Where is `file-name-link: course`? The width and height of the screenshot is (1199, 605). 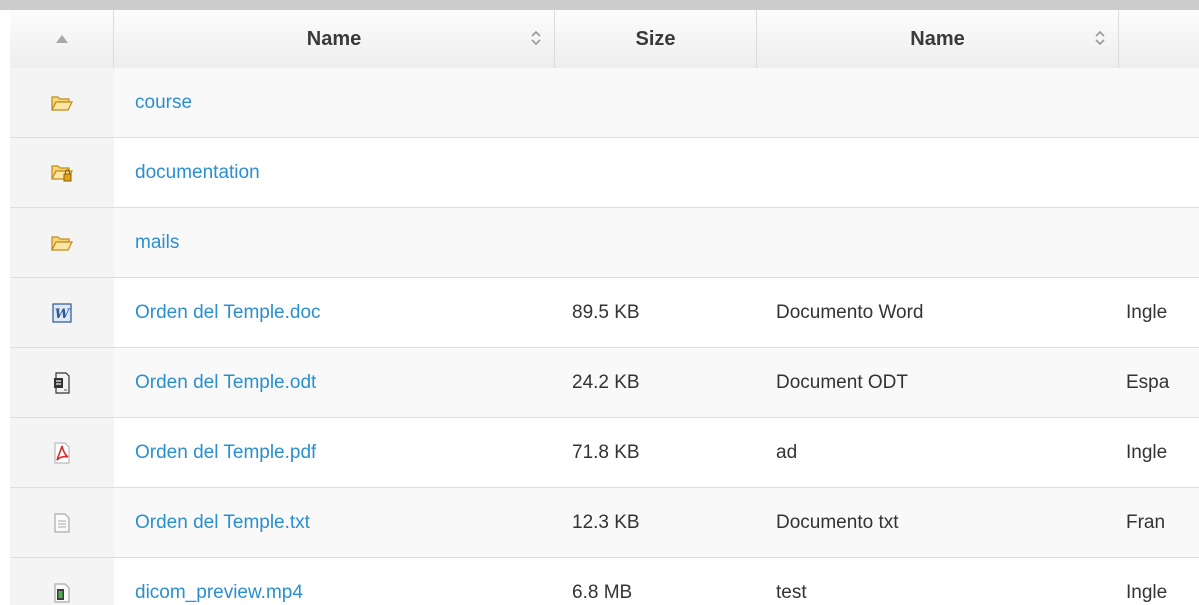
file-name-link: course is located at coordinates (163, 102).